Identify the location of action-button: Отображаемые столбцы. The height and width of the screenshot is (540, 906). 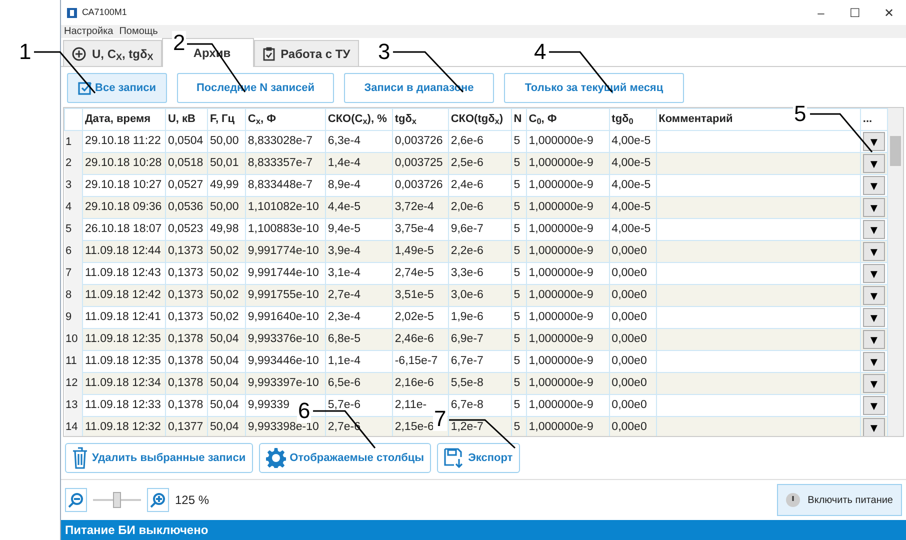
(345, 458).